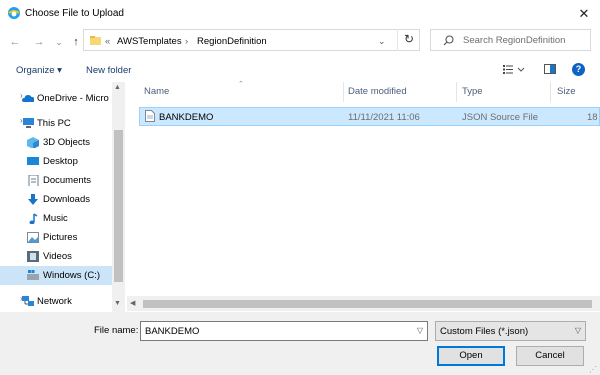  What do you see at coordinates (186, 117) in the screenshot?
I see `file-name-cell: BANKDEMO` at bounding box center [186, 117].